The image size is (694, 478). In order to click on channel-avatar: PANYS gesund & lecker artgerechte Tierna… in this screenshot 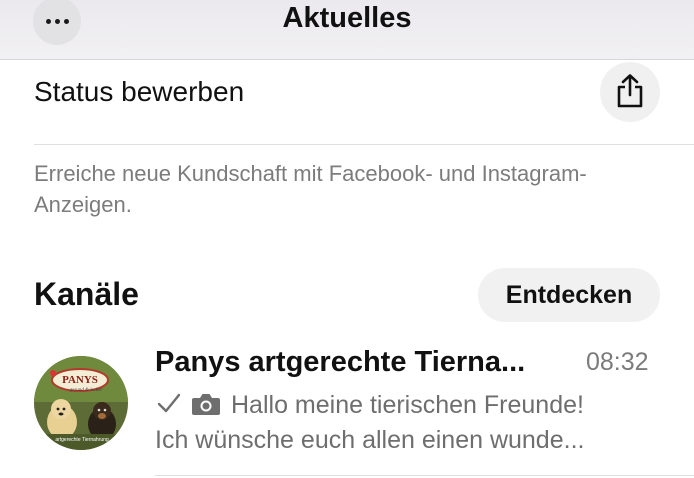, I will do `click(81, 403)`.